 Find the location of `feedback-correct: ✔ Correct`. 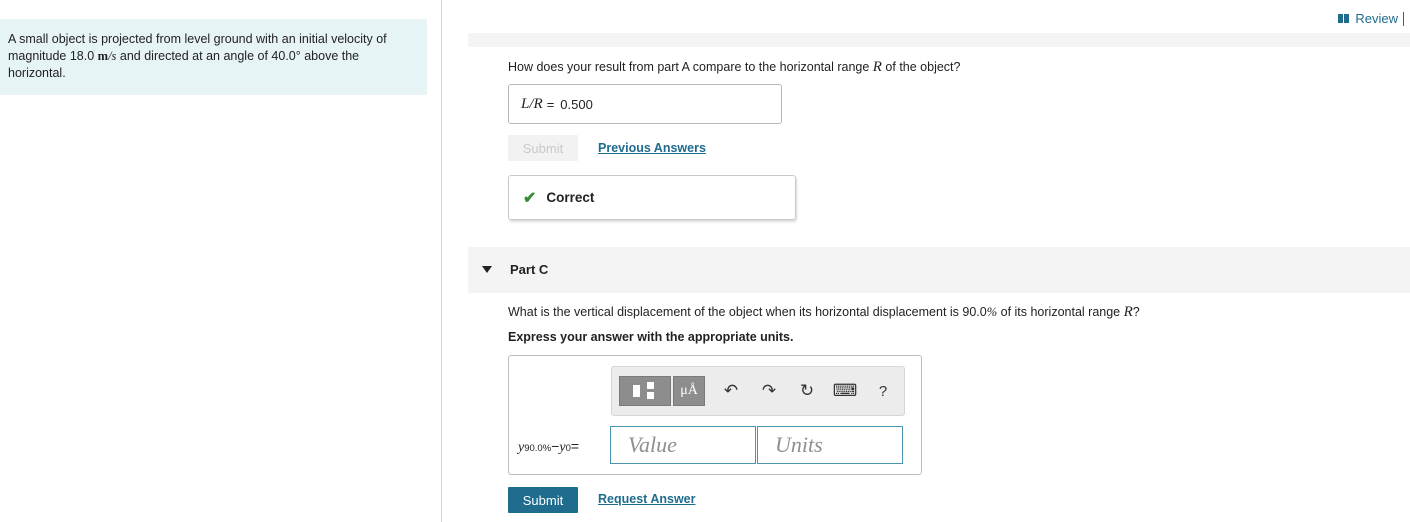

feedback-correct: ✔ Correct is located at coordinates (652, 197).